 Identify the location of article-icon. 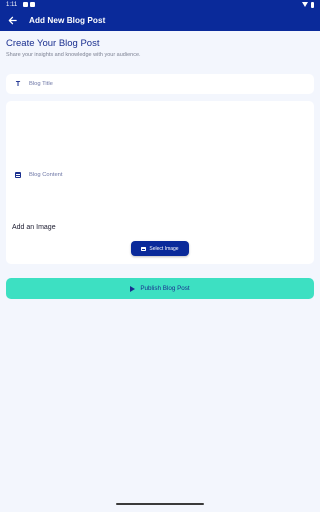
(18, 175).